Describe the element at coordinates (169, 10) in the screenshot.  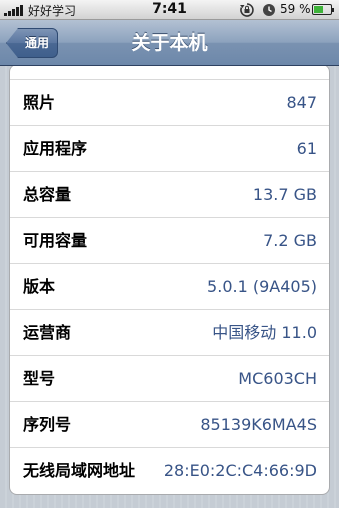
I see `status-bar: 好好学习 7:41 59 %` at that location.